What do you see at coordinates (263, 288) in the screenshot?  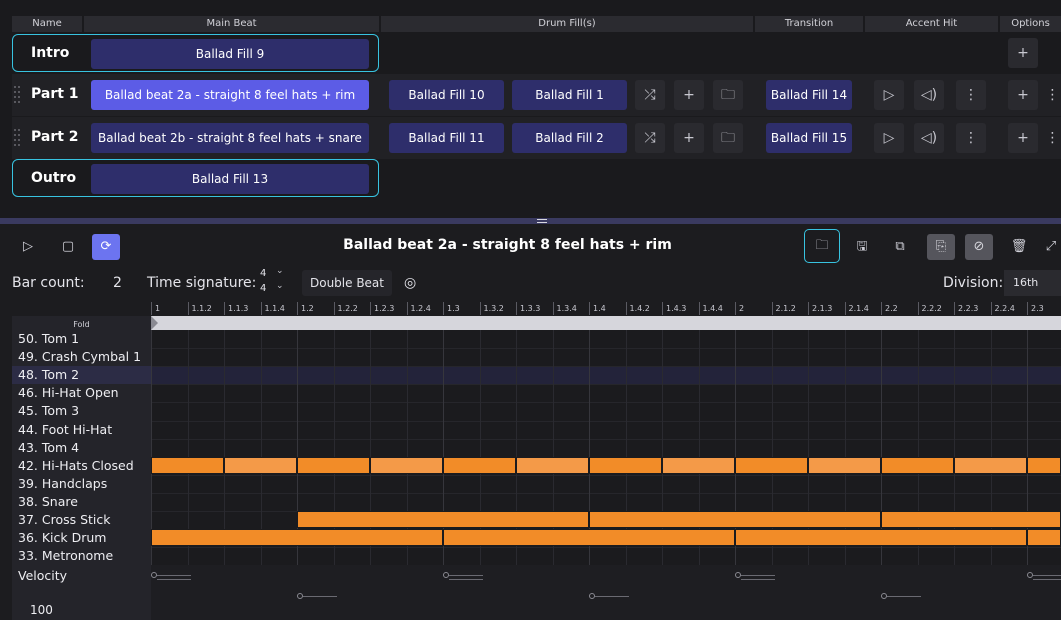 I see `time-sig-denominator: 4` at bounding box center [263, 288].